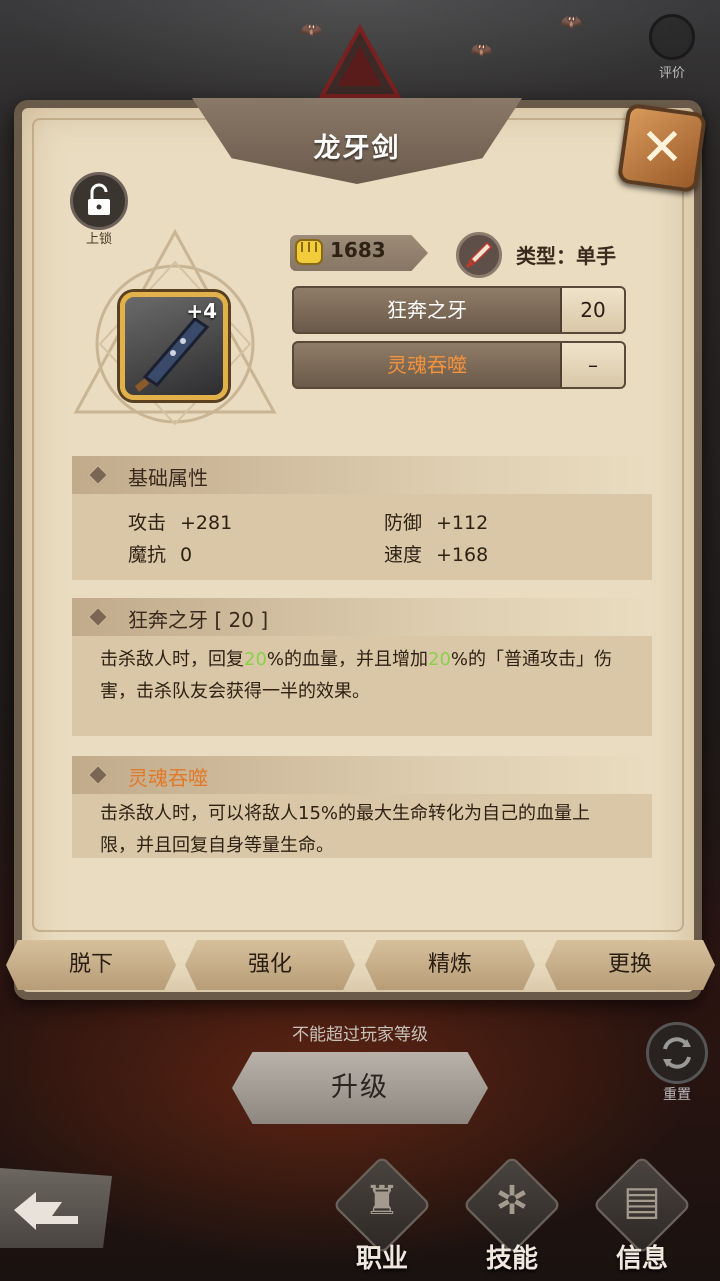 The image size is (720, 1281). I want to click on reset-label: 重置, so click(677, 1095).